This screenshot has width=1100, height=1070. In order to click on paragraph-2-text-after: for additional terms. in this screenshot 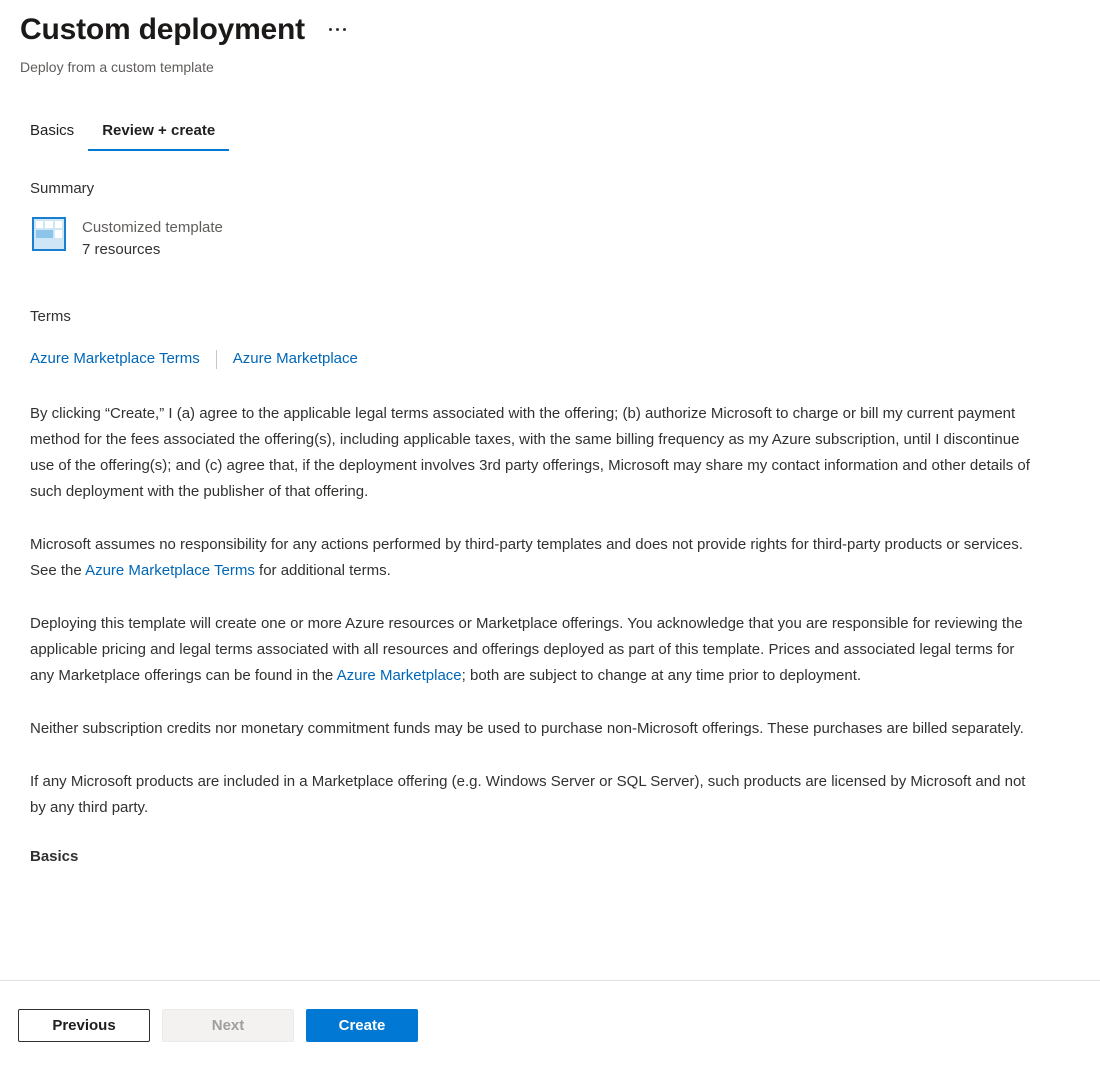, I will do `click(322, 570)`.